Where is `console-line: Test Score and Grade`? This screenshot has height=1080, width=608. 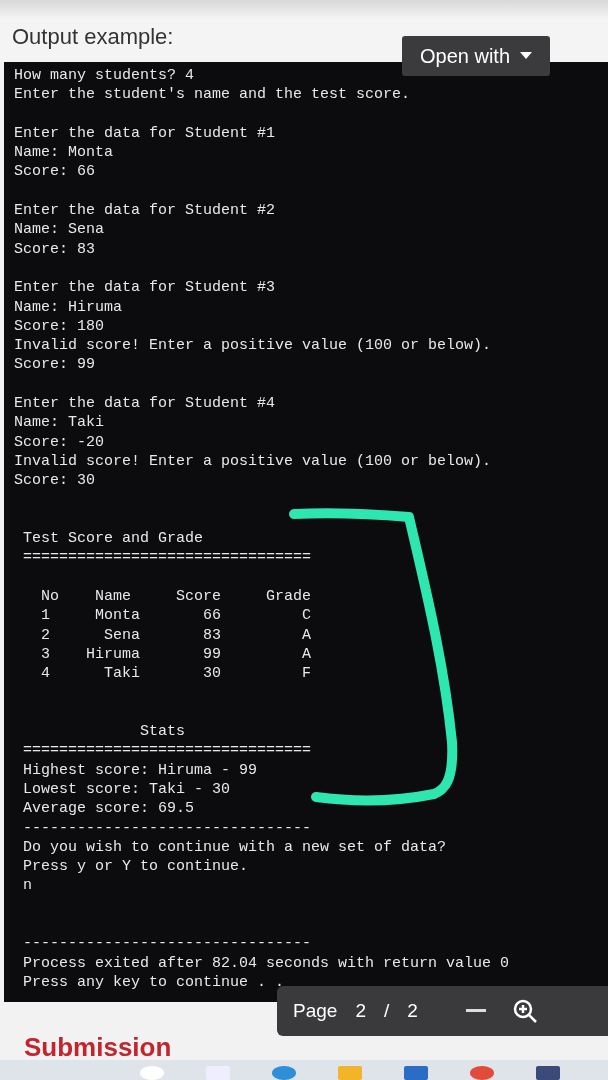 console-line: Test Score and Grade is located at coordinates (113, 539).